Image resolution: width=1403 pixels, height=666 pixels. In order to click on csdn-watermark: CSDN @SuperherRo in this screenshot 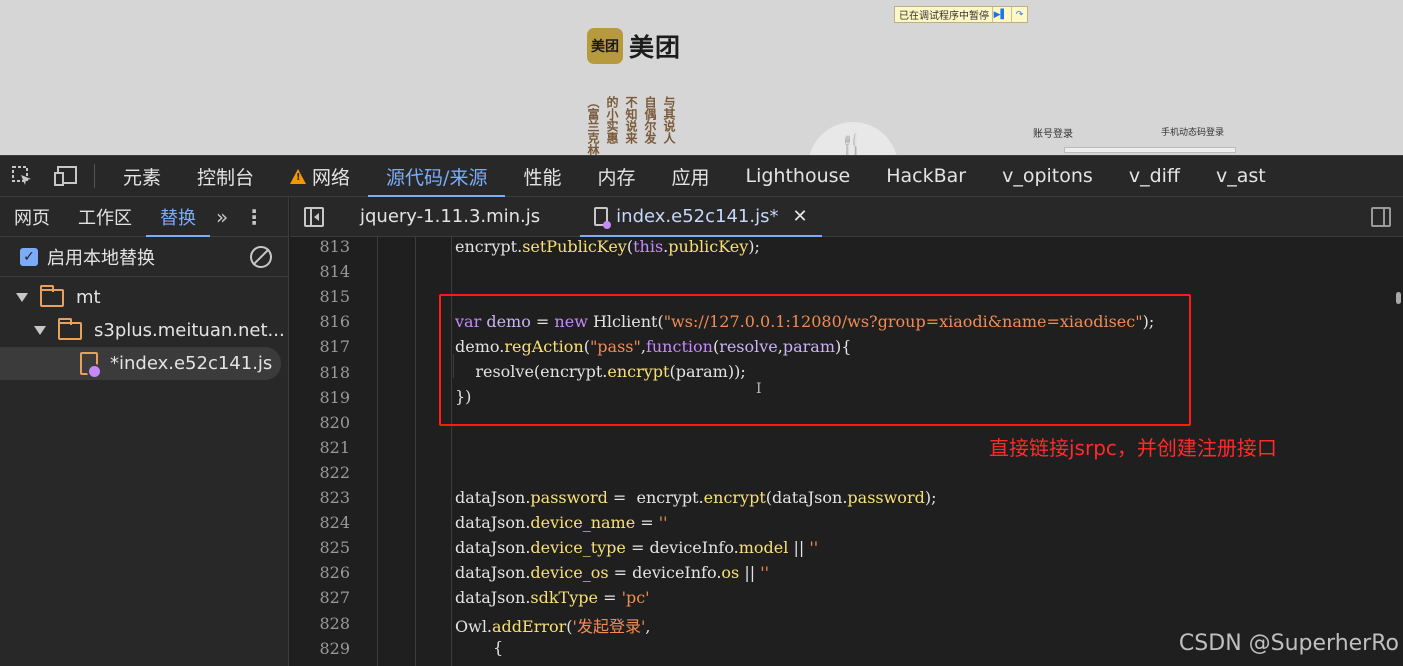, I will do `click(1288, 643)`.